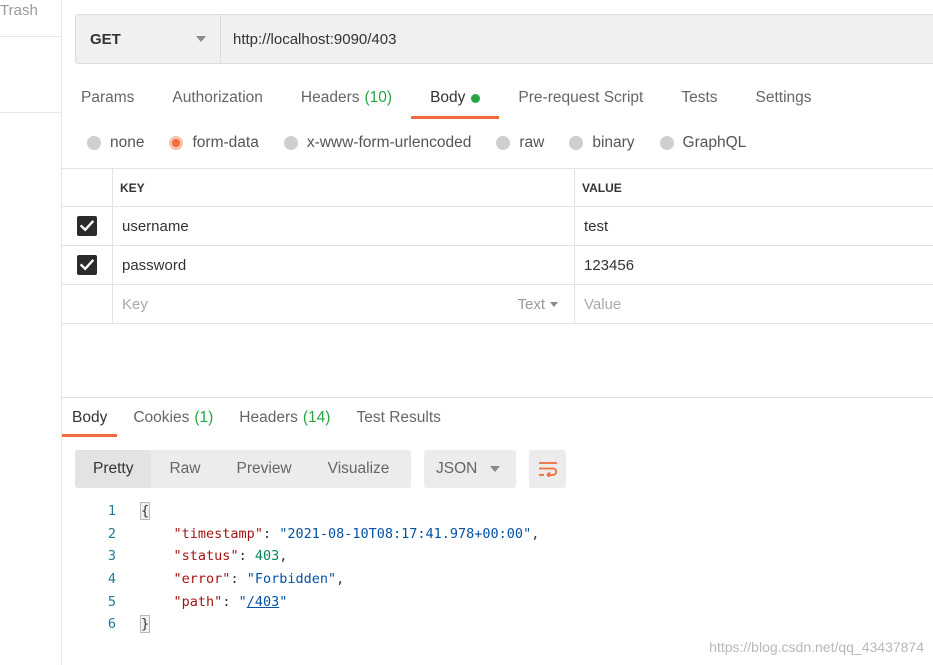 This screenshot has width=933, height=665. I want to click on line-number: 5, so click(111, 601).